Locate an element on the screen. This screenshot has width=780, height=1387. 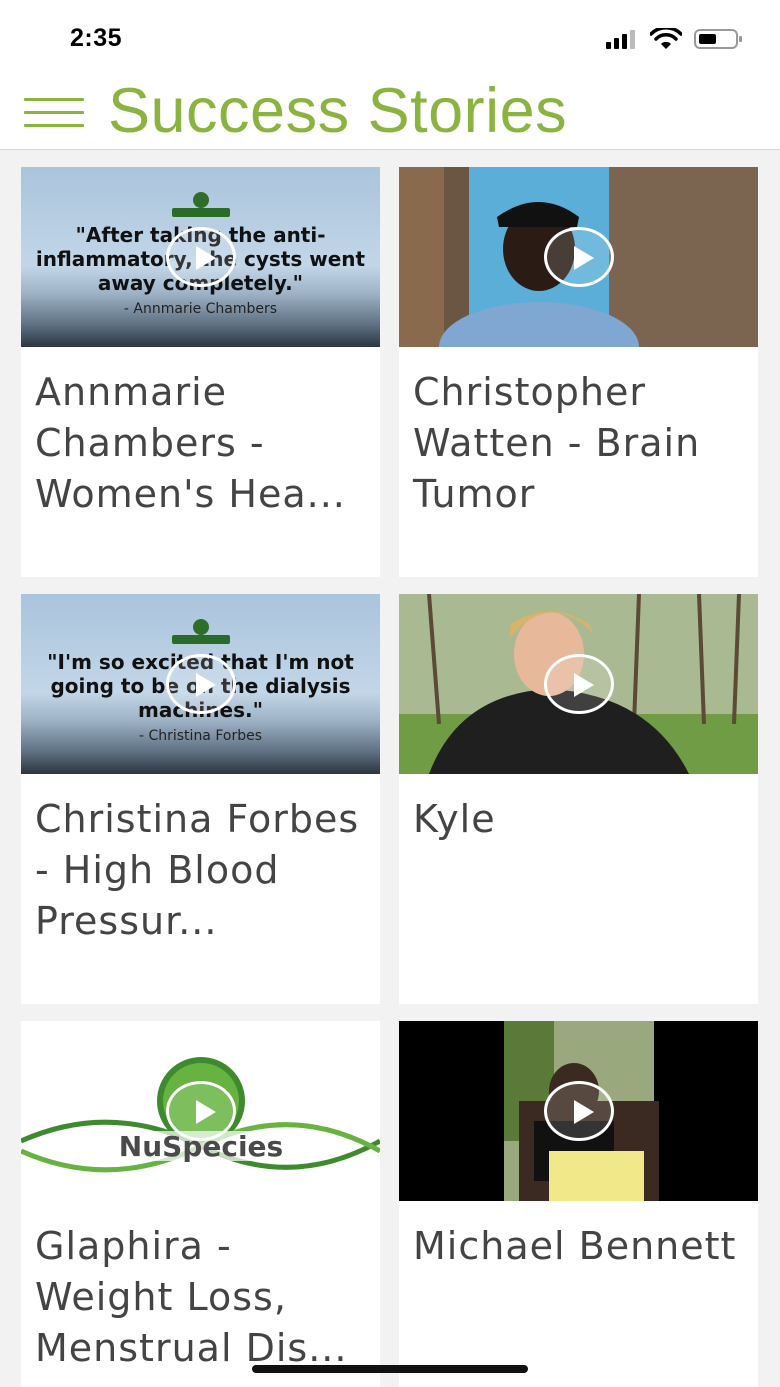
story-title: Kyle is located at coordinates (454, 819).